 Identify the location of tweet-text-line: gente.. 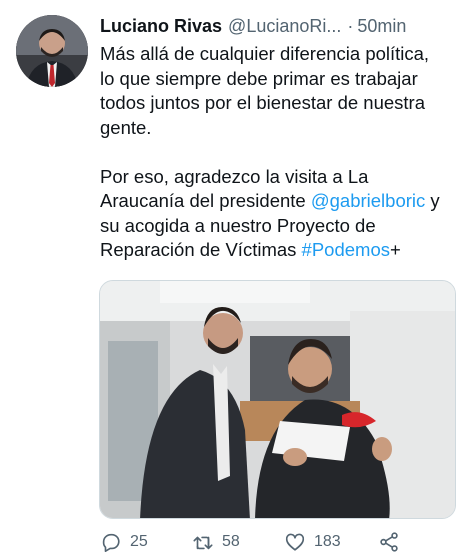
(126, 127).